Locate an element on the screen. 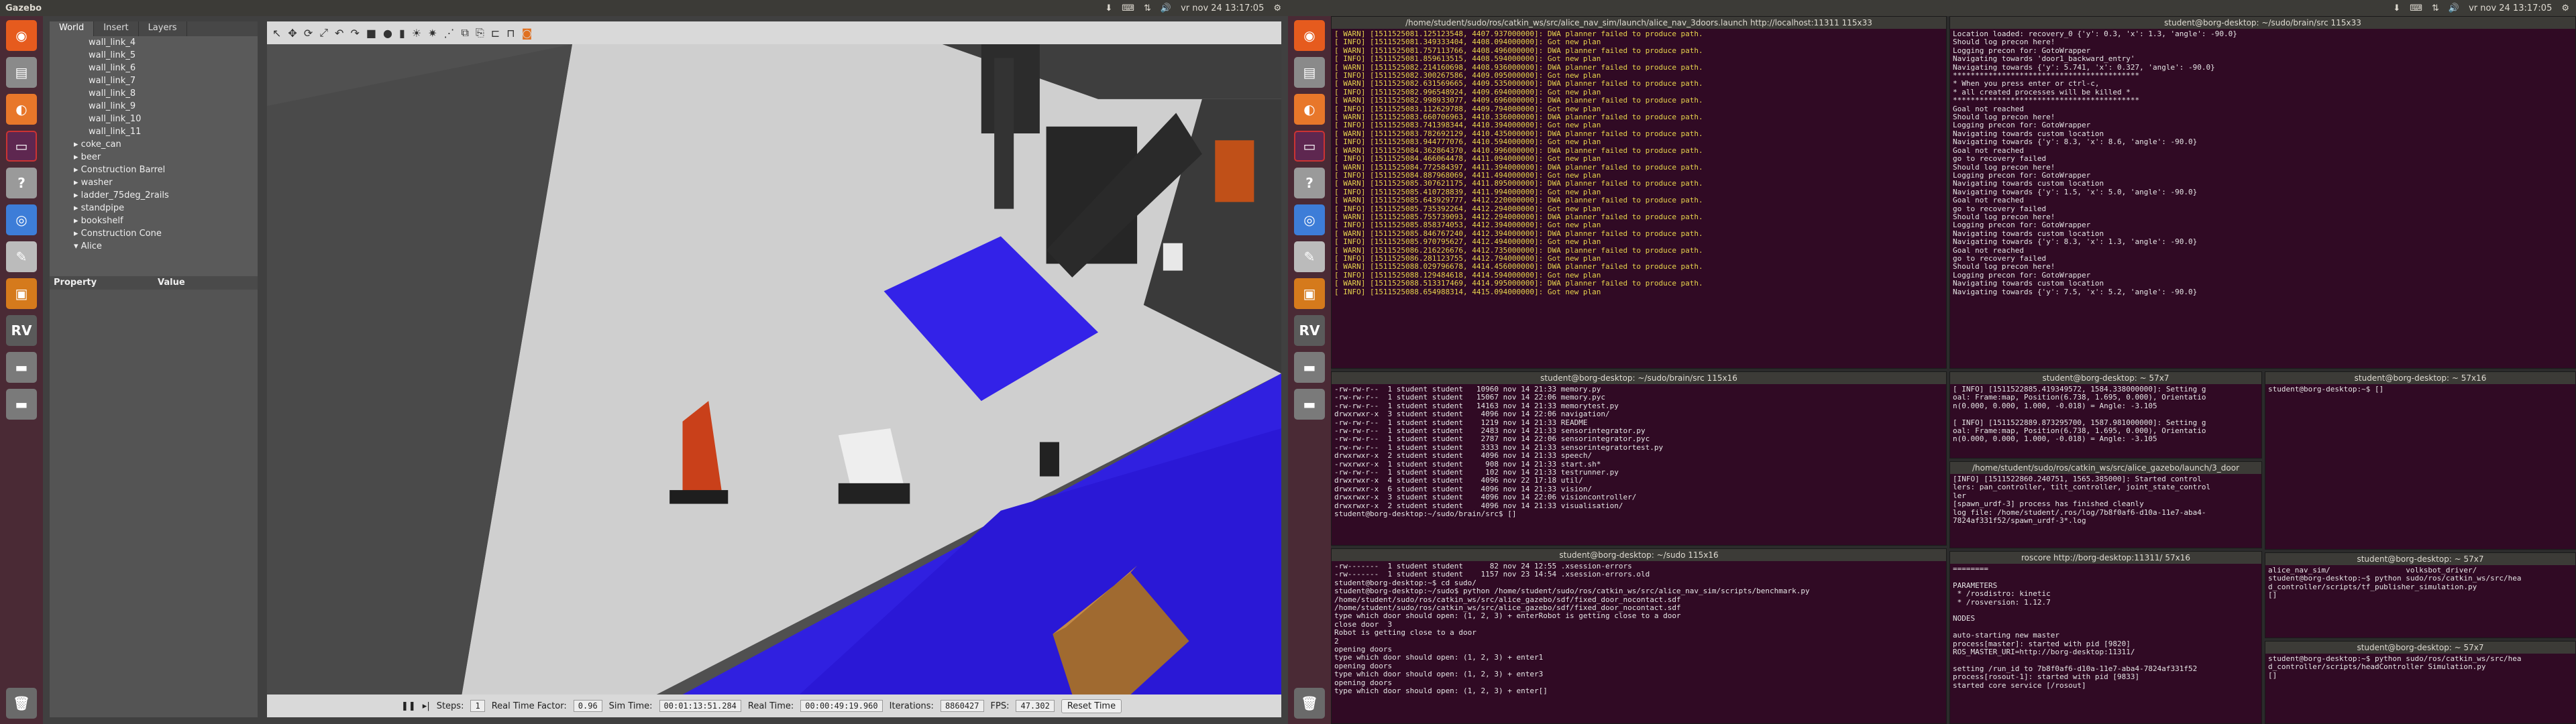 This screenshot has height=724, width=2576. box-shape-icon: ■ is located at coordinates (371, 33).